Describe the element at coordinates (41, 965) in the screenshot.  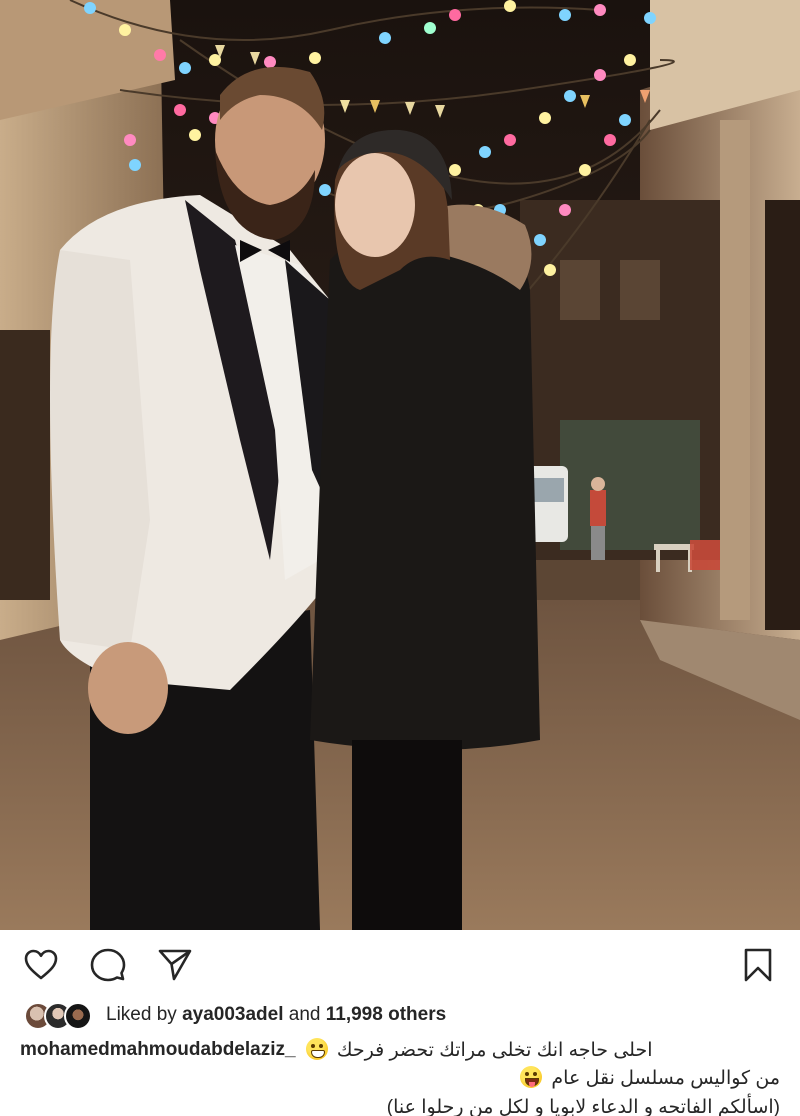
I see `heart-icon` at that location.